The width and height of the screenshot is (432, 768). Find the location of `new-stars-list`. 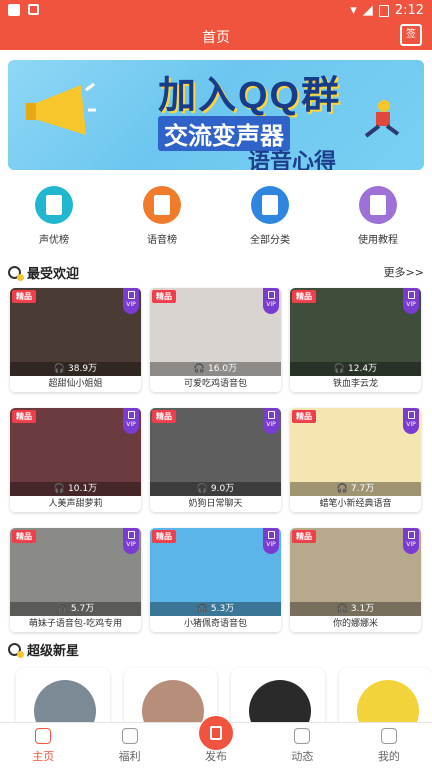

new-stars-list is located at coordinates (224, 698).